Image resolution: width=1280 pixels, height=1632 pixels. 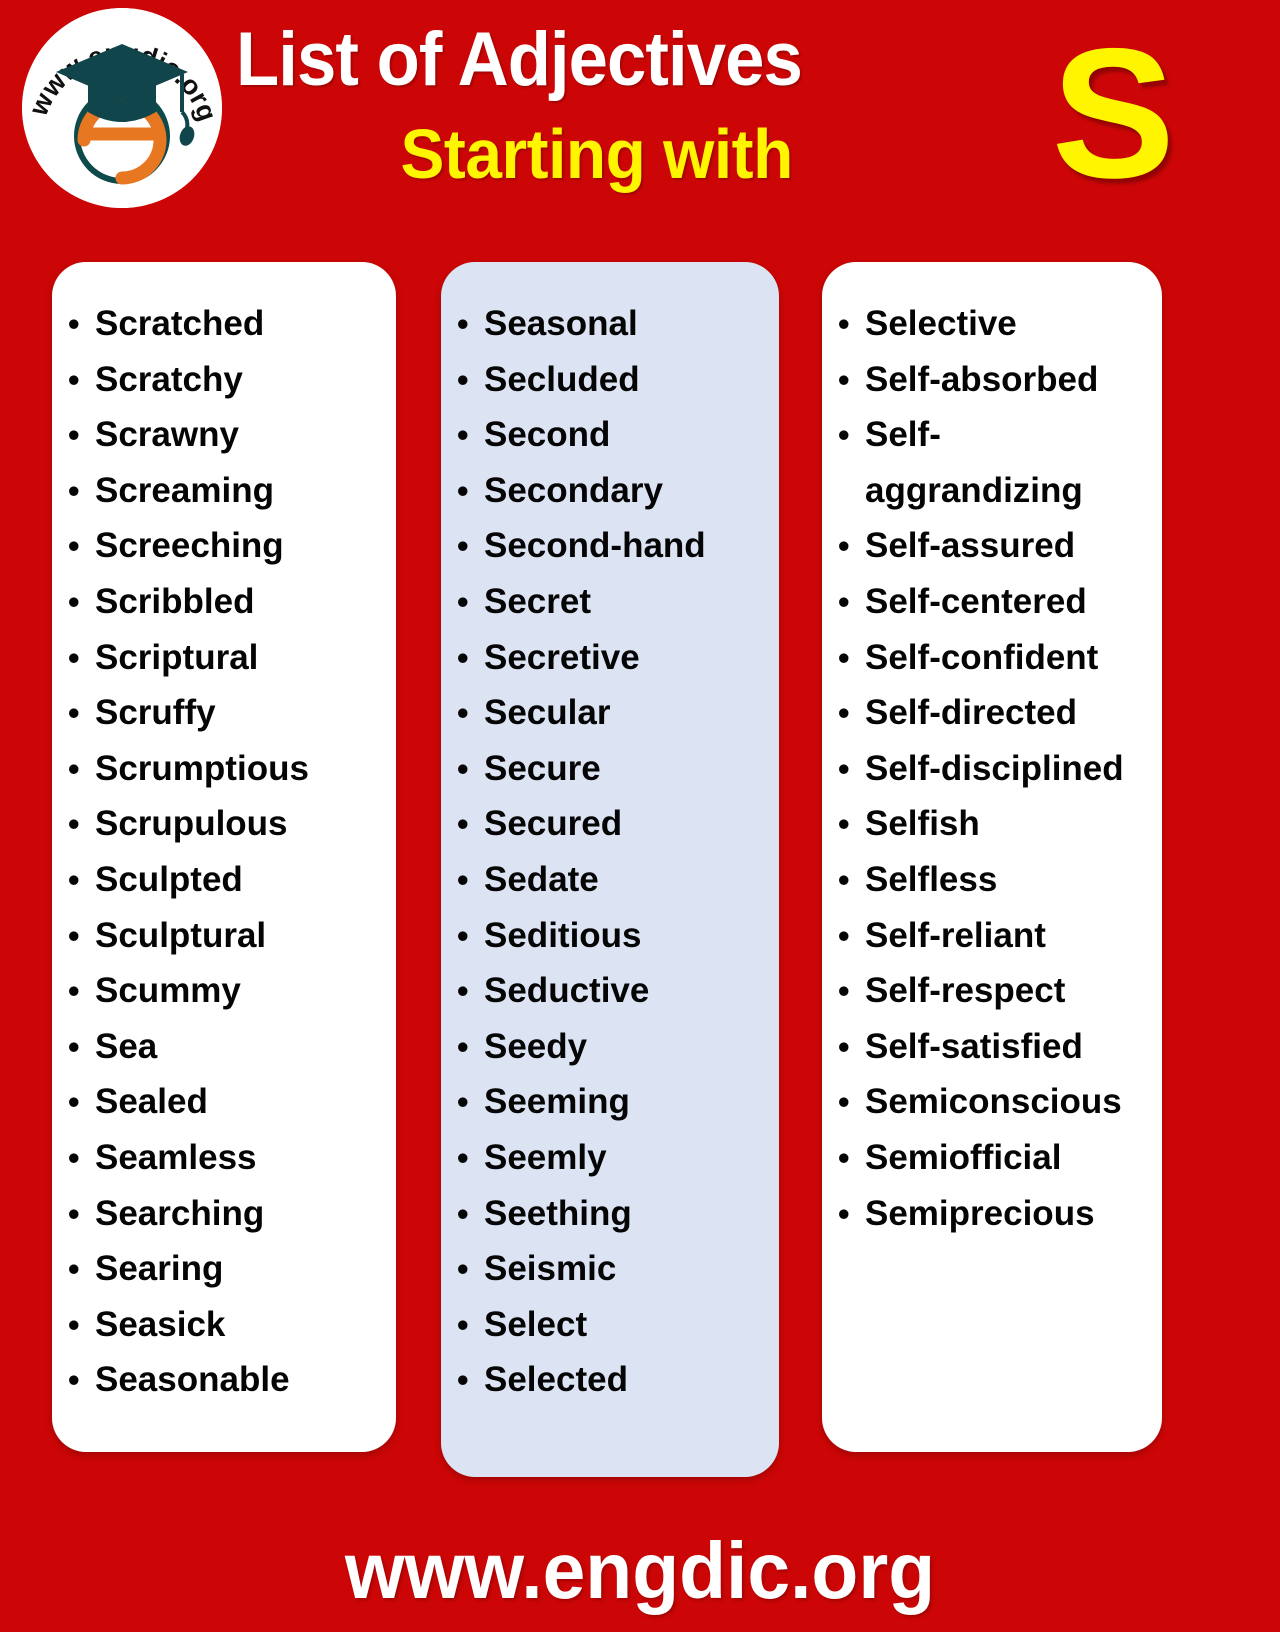 I want to click on word-label: Self-aggrandizing, so click(x=974, y=462).